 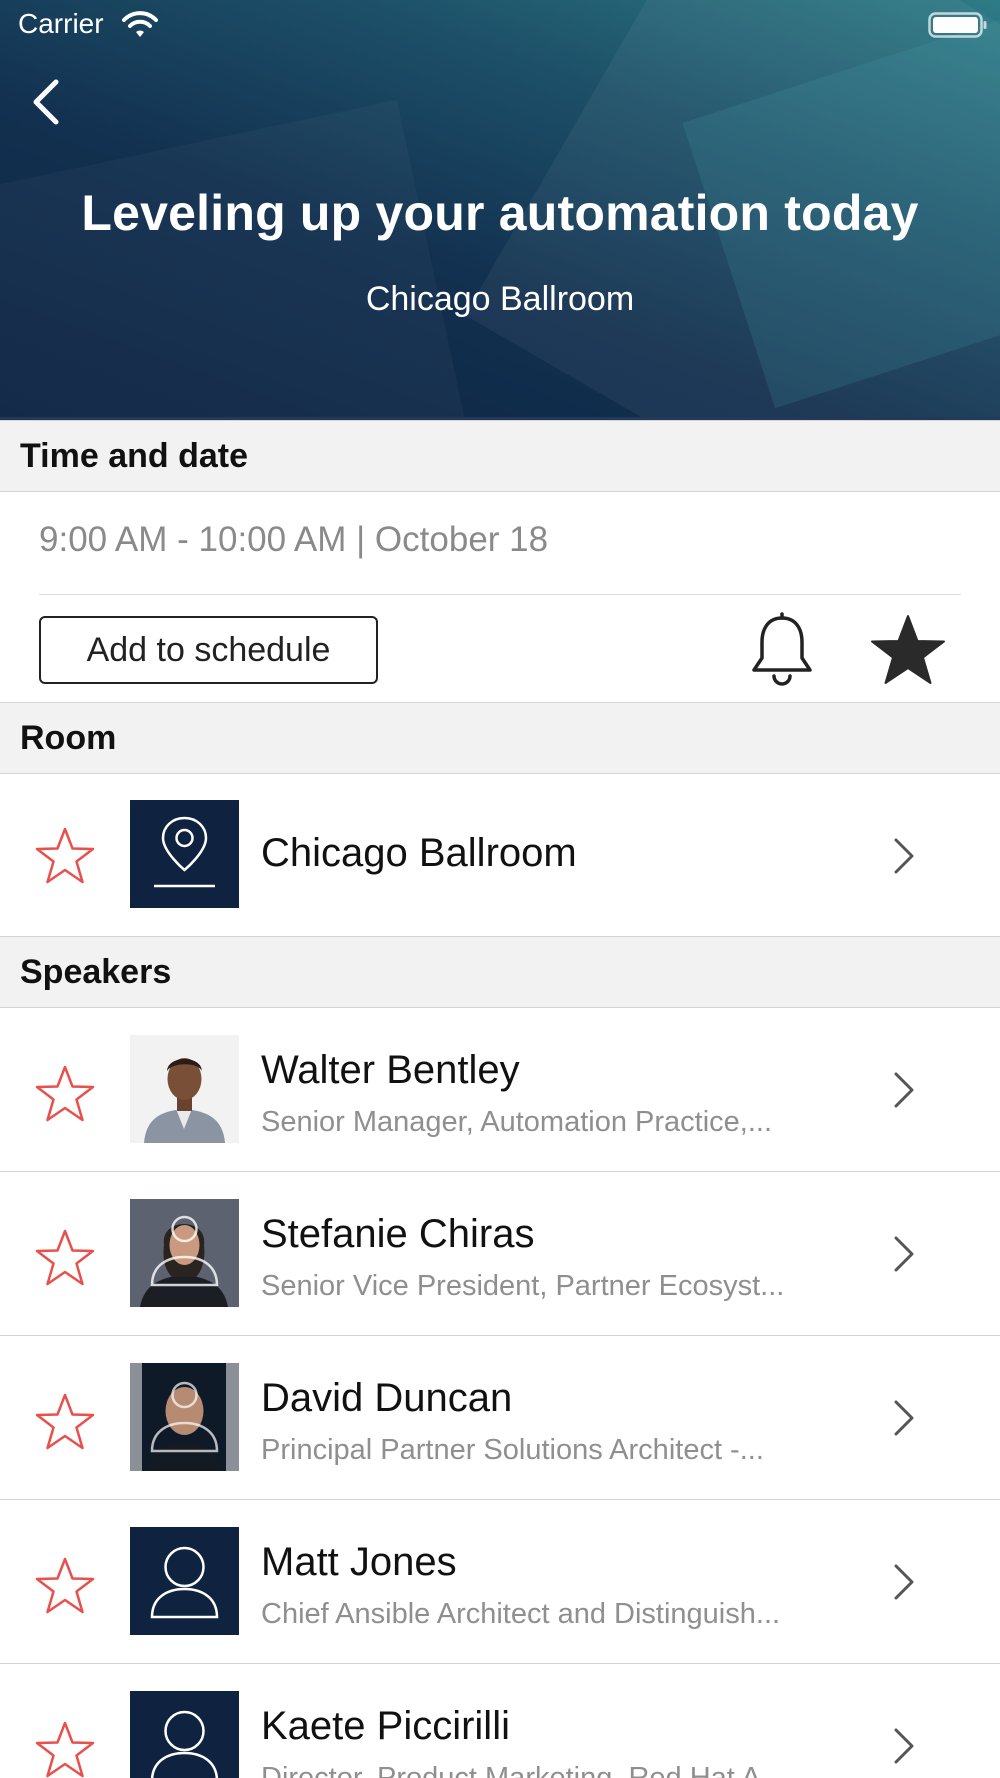 What do you see at coordinates (140, 24) in the screenshot?
I see `wifi-icon` at bounding box center [140, 24].